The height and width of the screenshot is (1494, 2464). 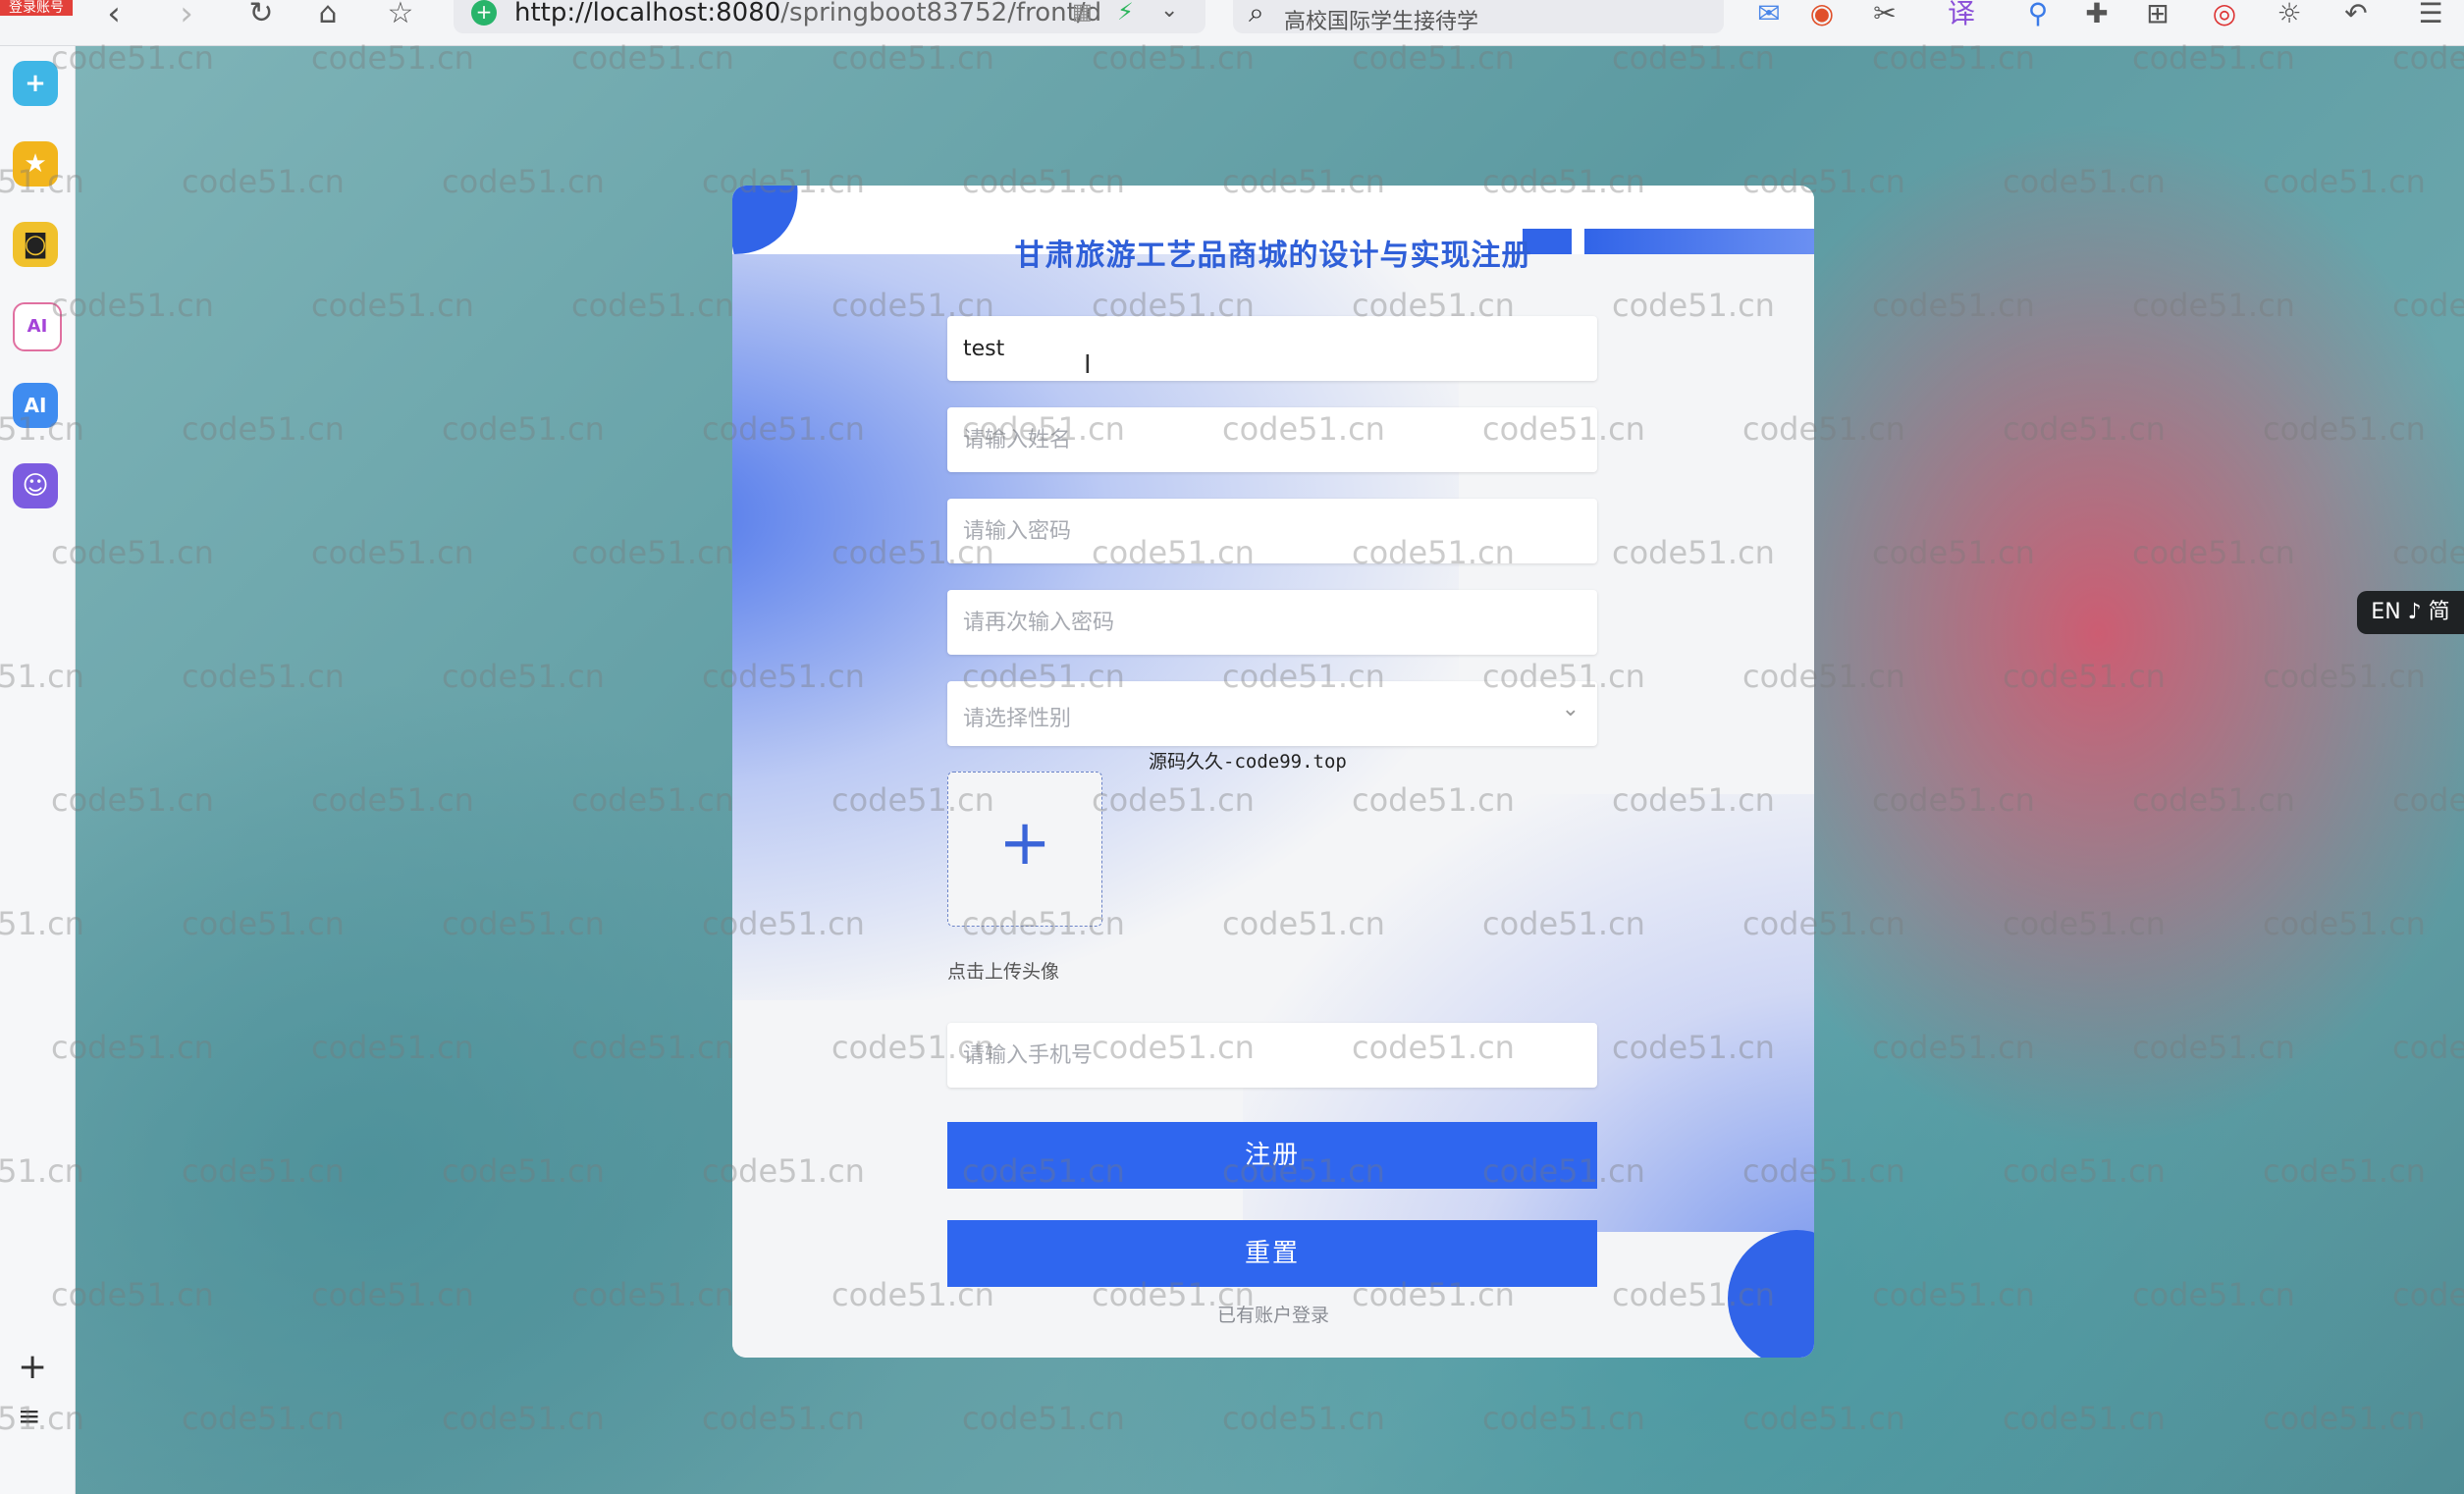 I want to click on corner-badge: 登录账号, so click(x=36, y=8).